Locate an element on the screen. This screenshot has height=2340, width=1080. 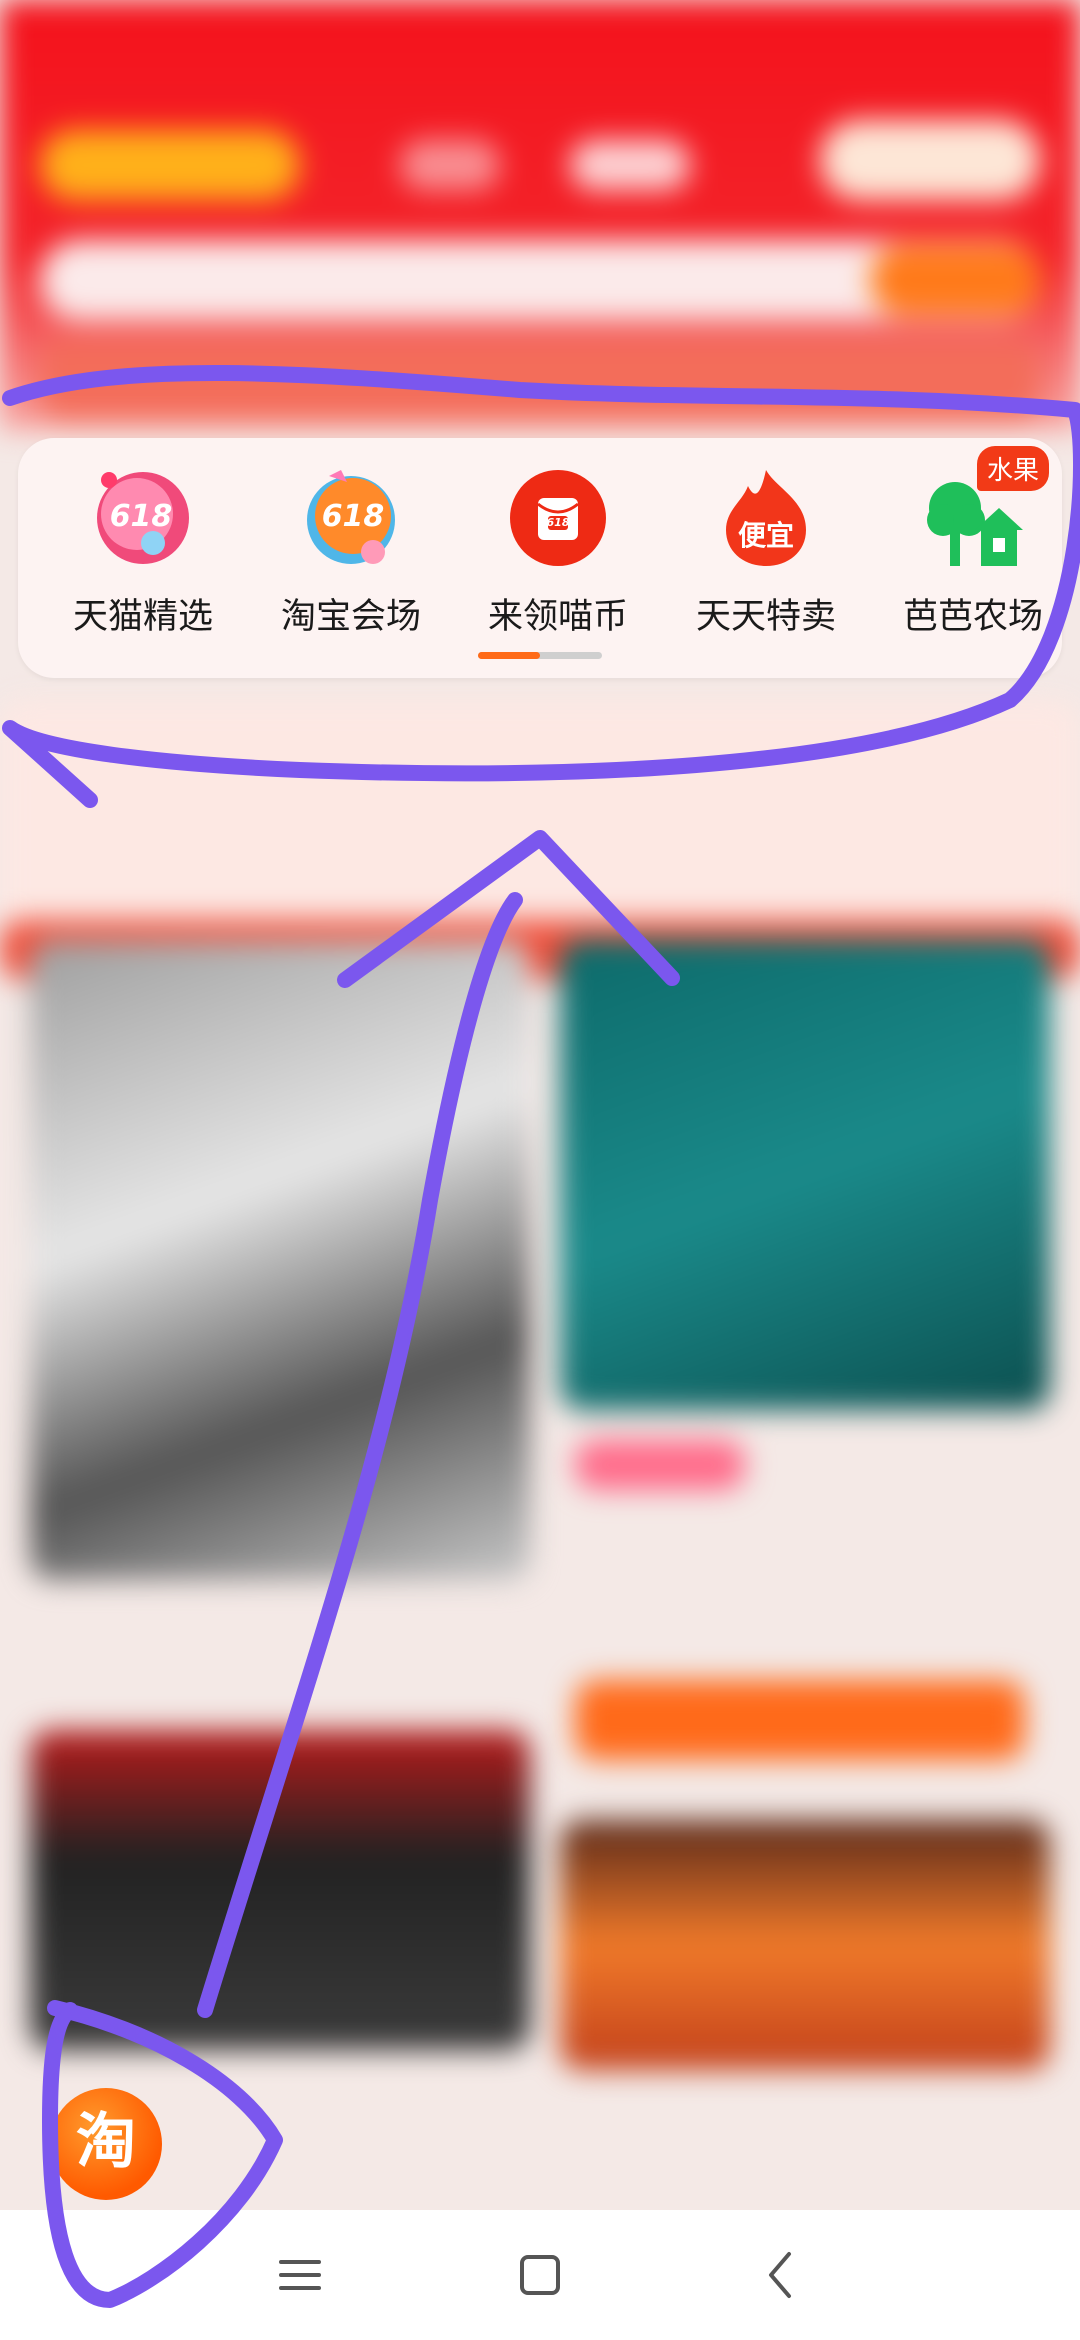
system-nav-bar is located at coordinates (540, 2275).